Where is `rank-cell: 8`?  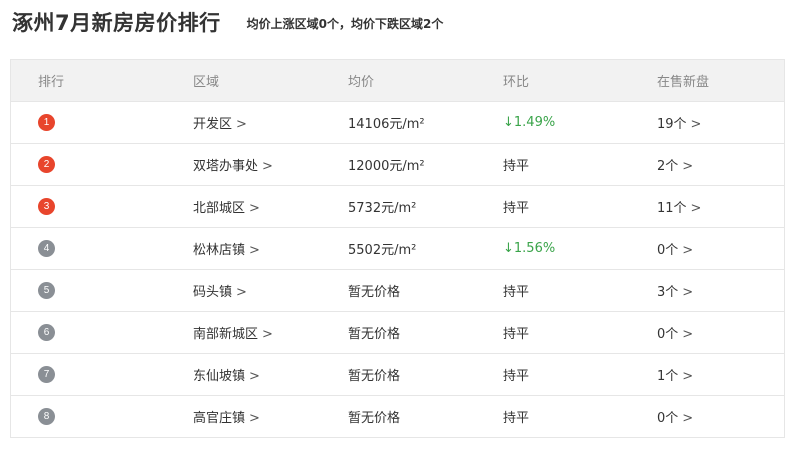 rank-cell: 8 is located at coordinates (102, 416).